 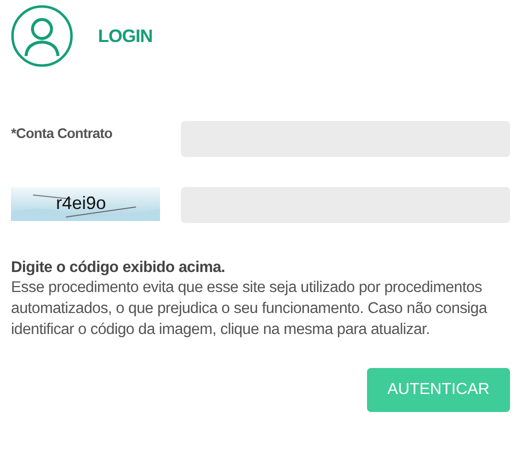 I want to click on instruction-text: Esse procedimento evita que esse site seja utilizado por procedimentos automatizados, o que prejudica o seu funcionamento. Caso não consiga identificar o código da imagem, clique na mesma para atualizar., so click(x=249, y=309).